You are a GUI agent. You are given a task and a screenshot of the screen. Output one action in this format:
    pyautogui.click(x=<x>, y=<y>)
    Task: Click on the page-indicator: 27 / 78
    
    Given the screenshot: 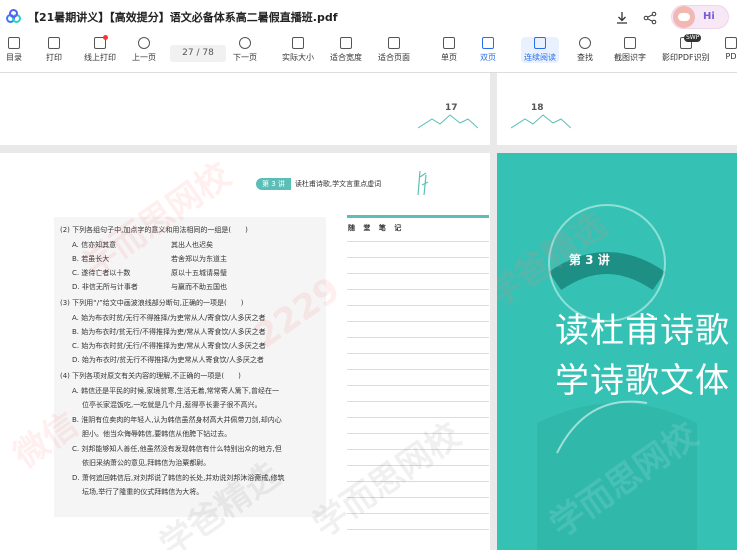 What is the action you would take?
    pyautogui.click(x=198, y=53)
    